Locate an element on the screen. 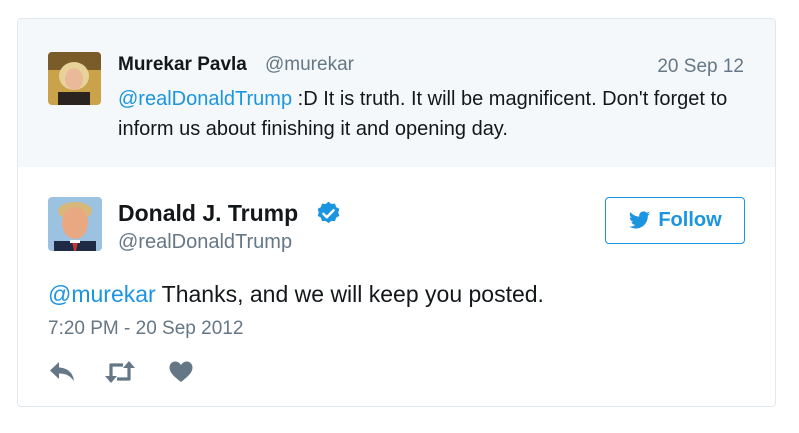  author-handle: @realDonaldTrump is located at coordinates (205, 242).